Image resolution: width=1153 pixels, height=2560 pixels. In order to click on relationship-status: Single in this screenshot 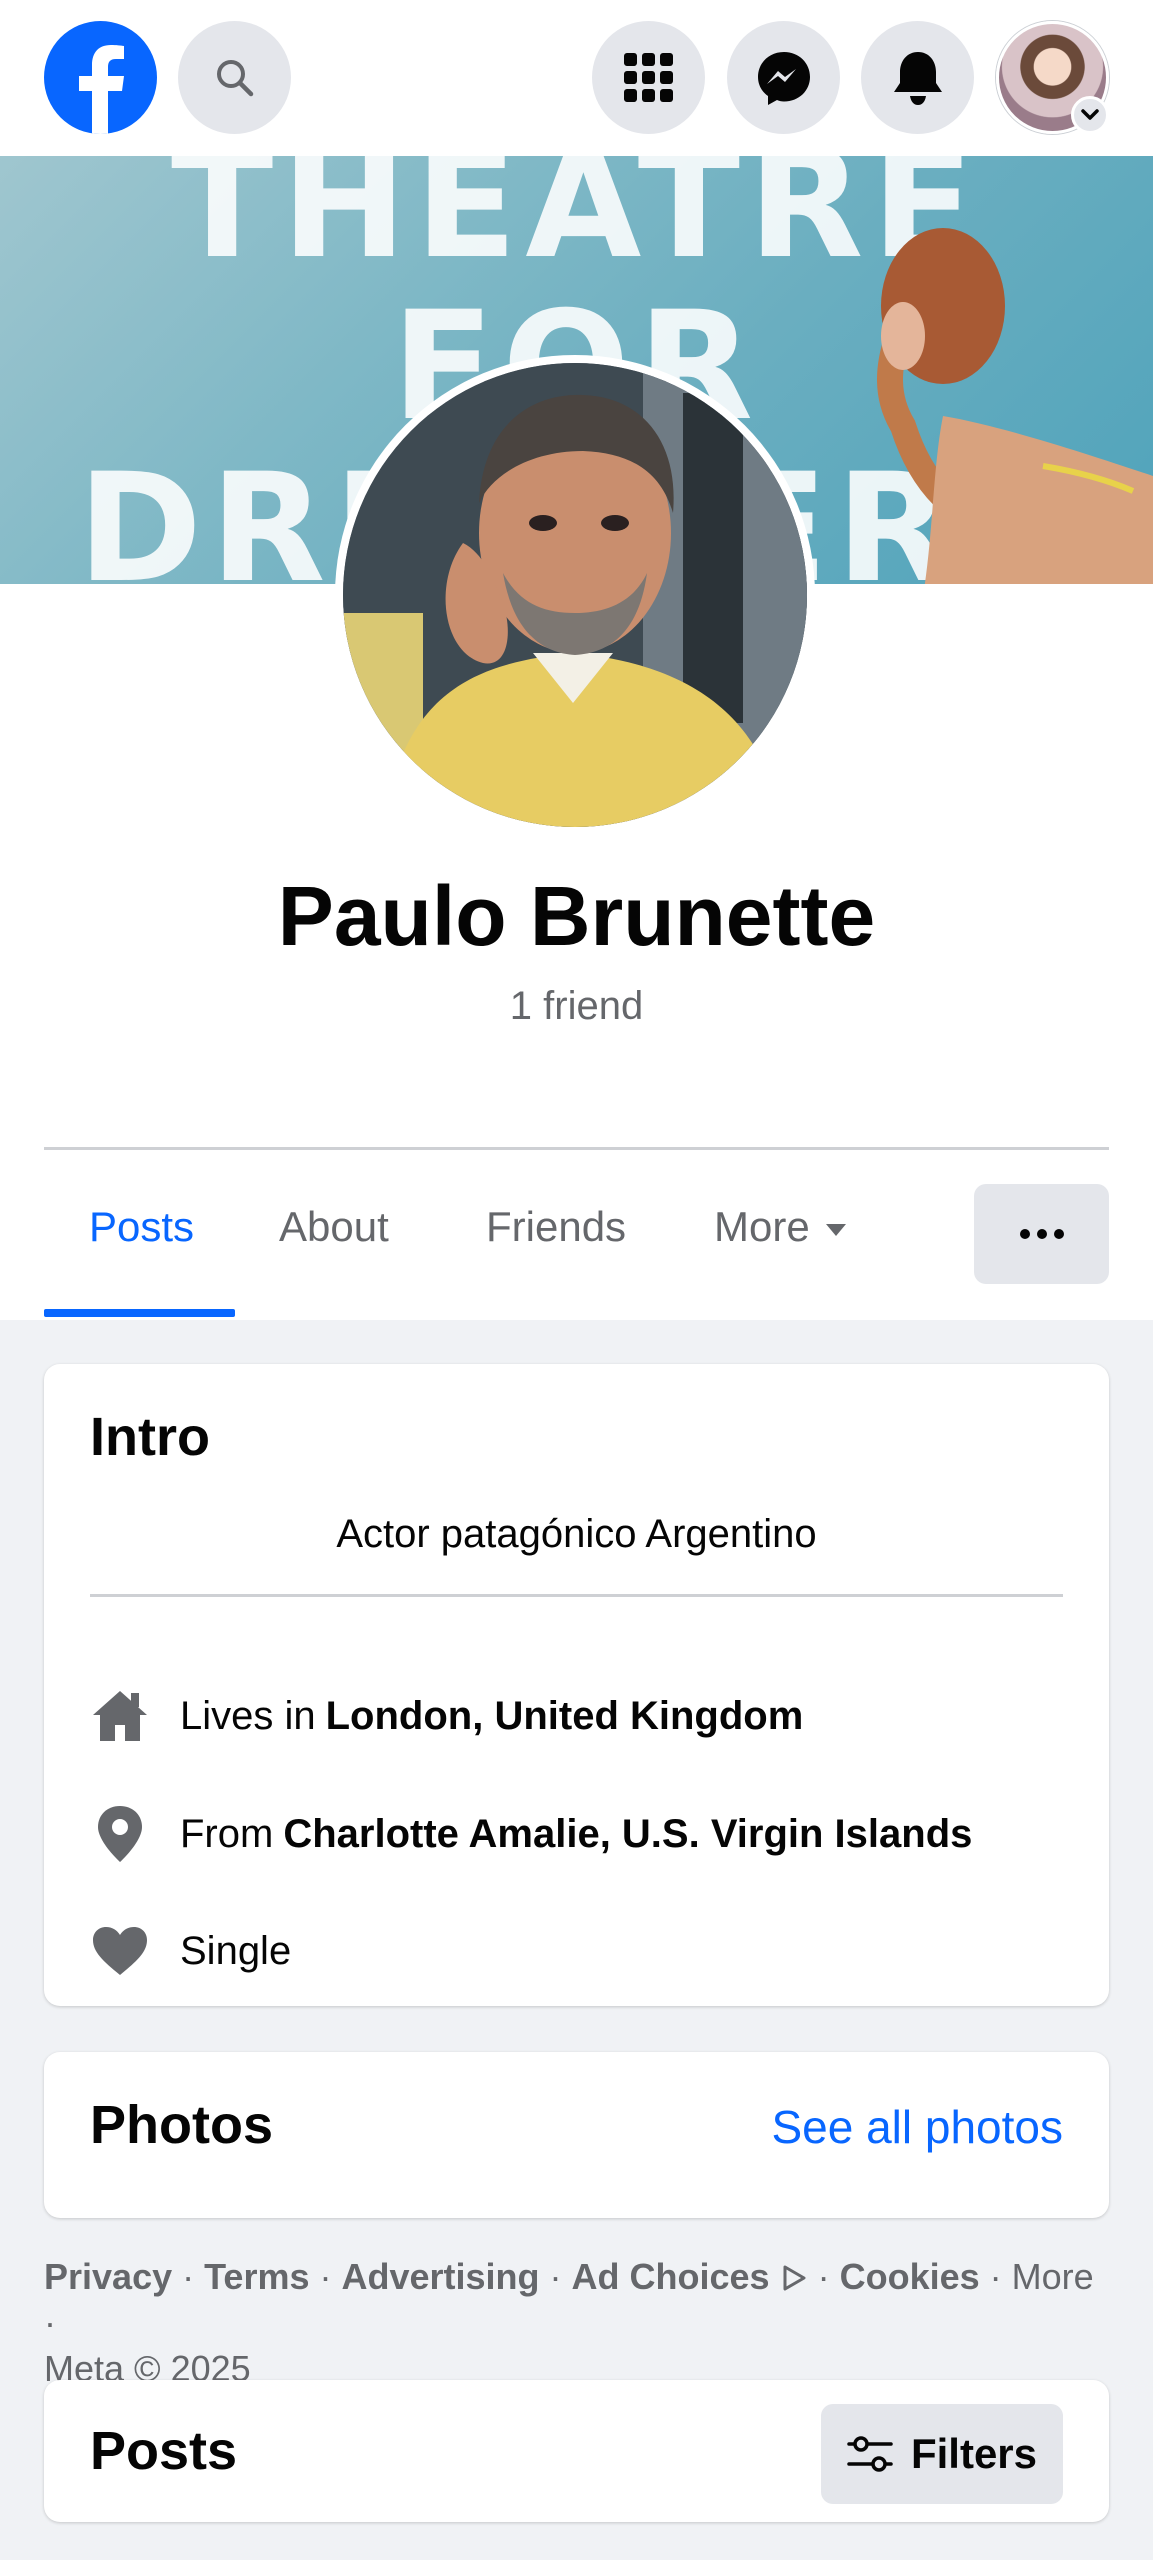, I will do `click(236, 1950)`.